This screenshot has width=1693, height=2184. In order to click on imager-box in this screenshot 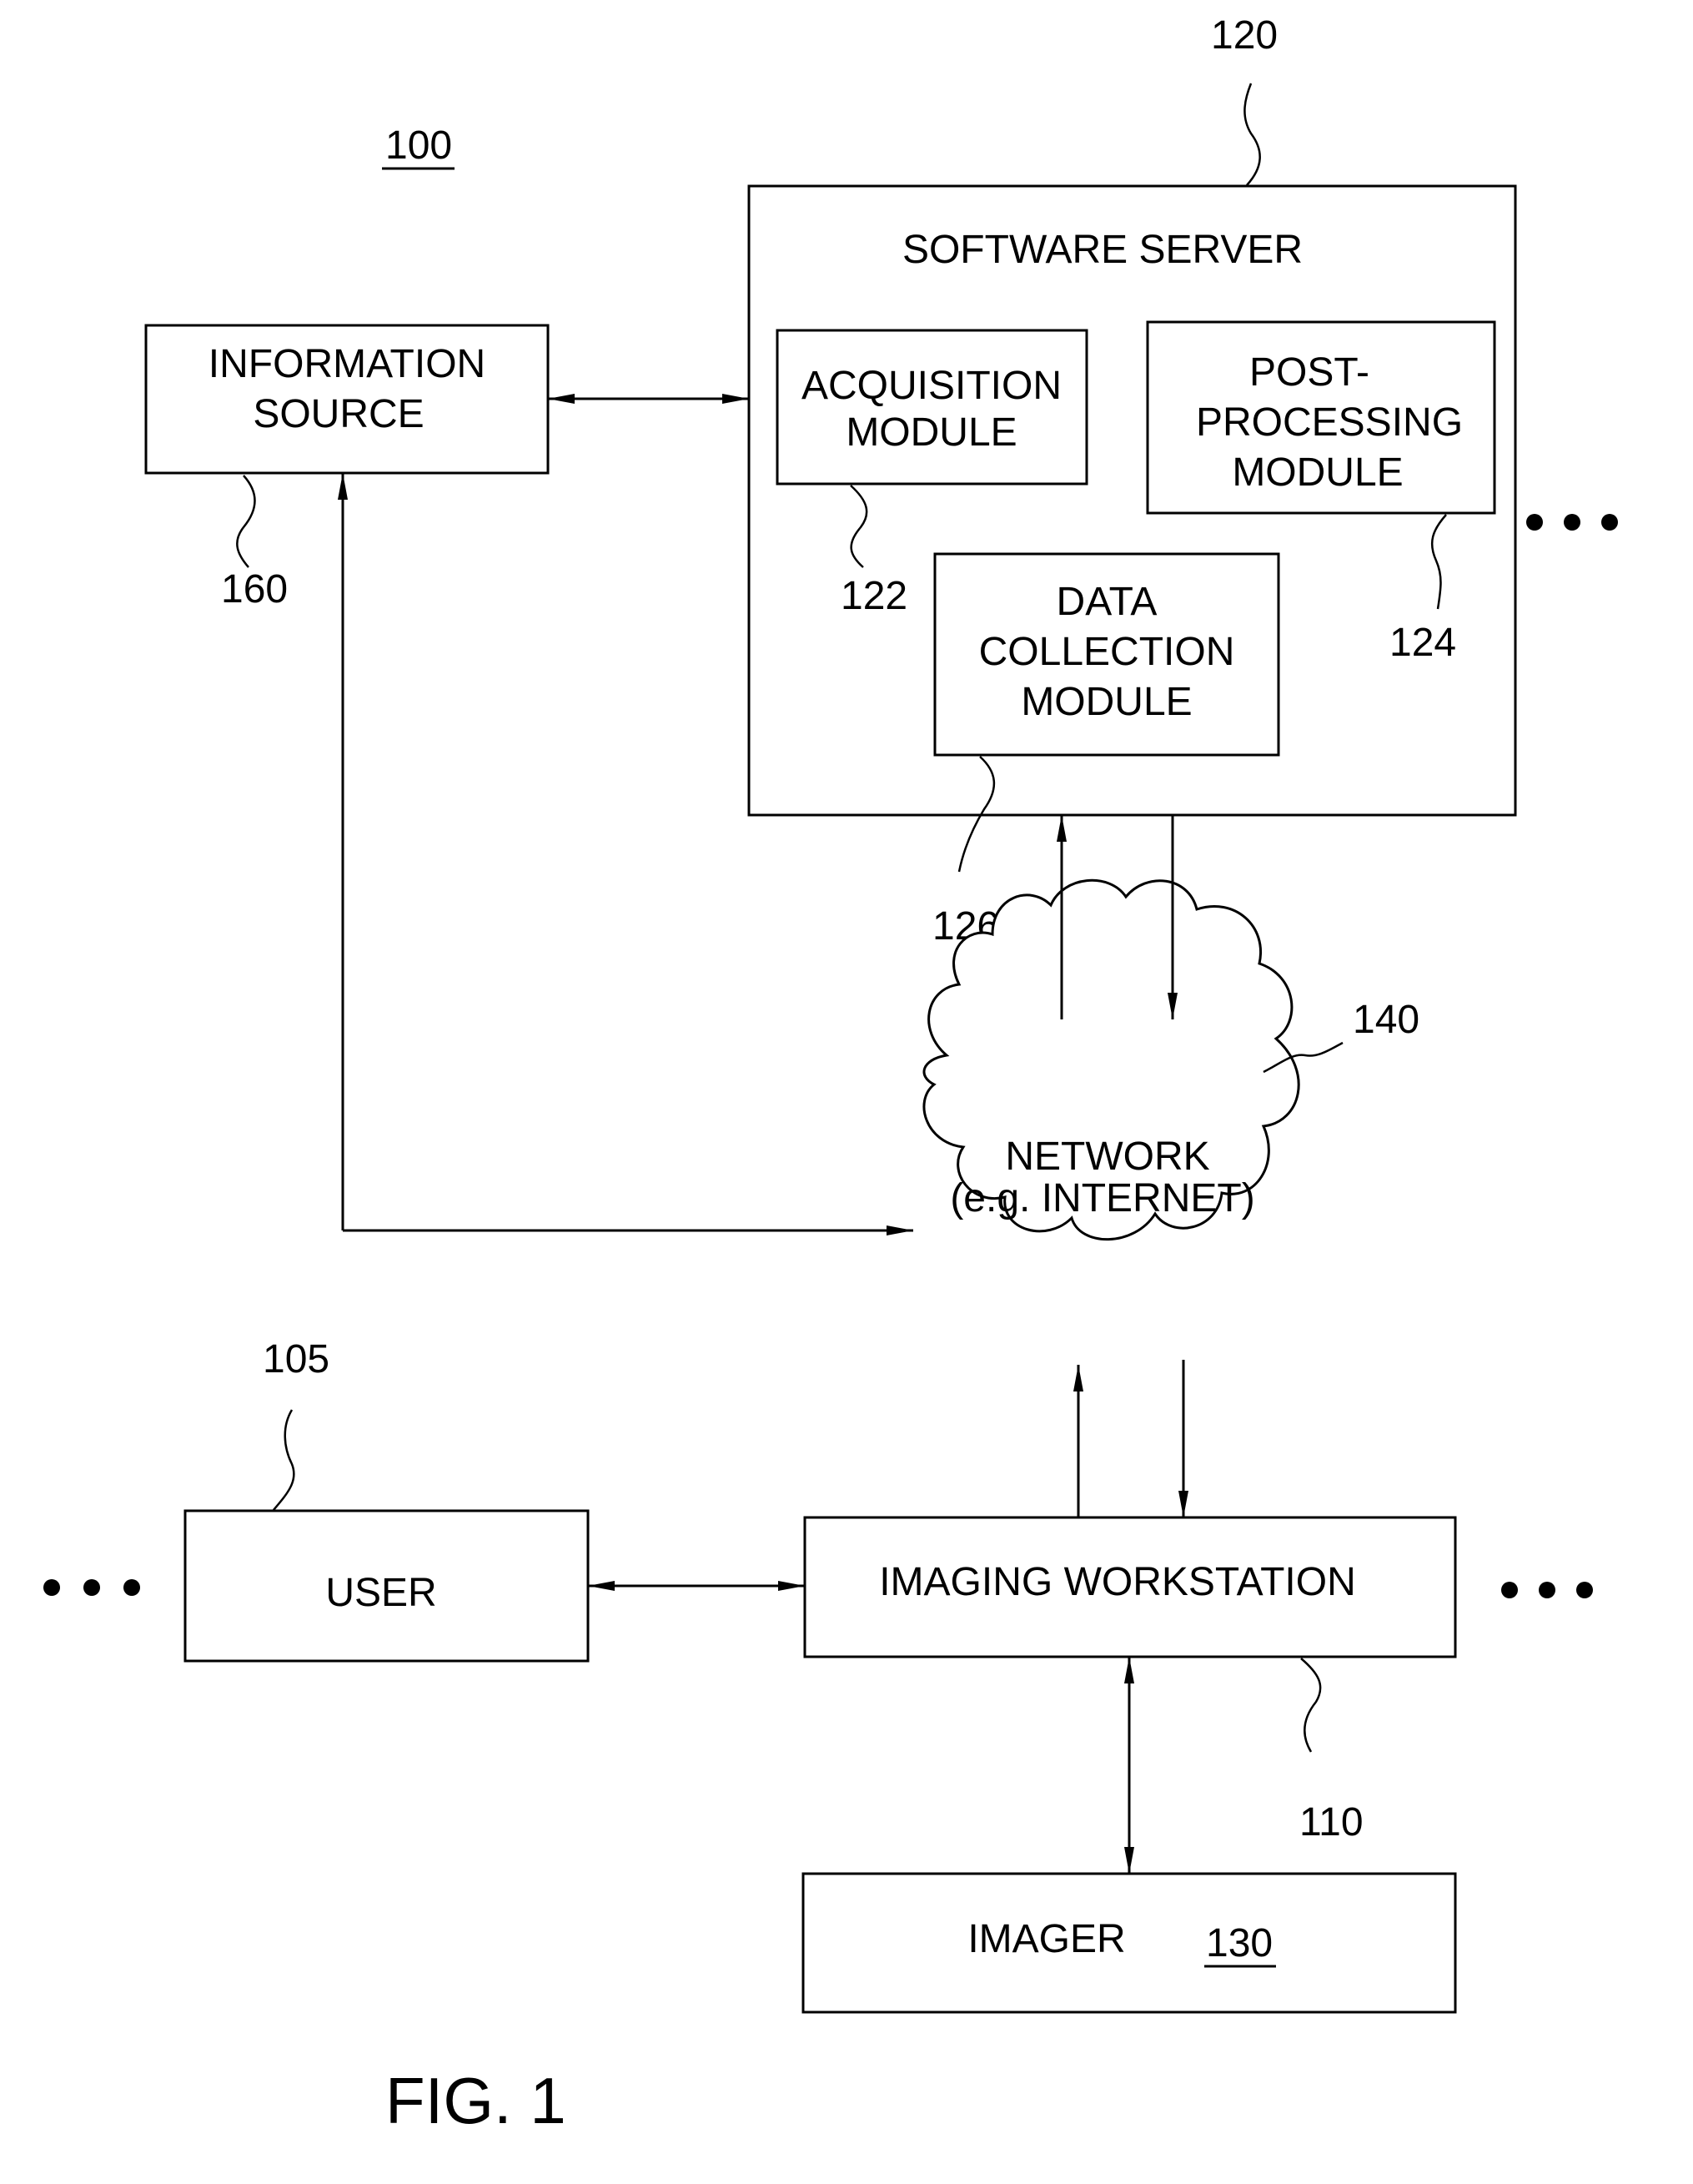, I will do `click(1129, 1943)`.